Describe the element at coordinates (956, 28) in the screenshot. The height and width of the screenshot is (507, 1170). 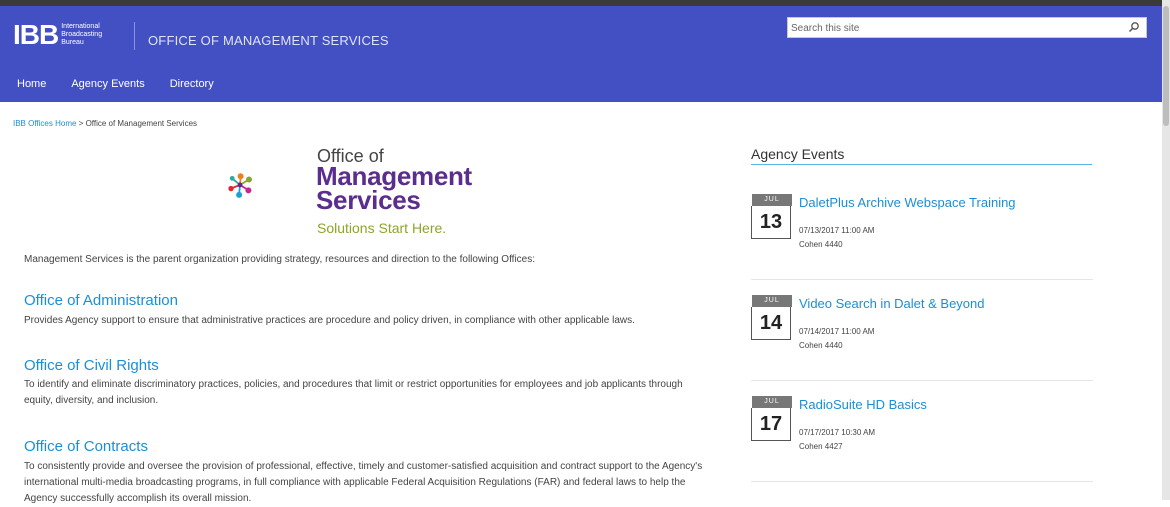
I see `search-input` at that location.